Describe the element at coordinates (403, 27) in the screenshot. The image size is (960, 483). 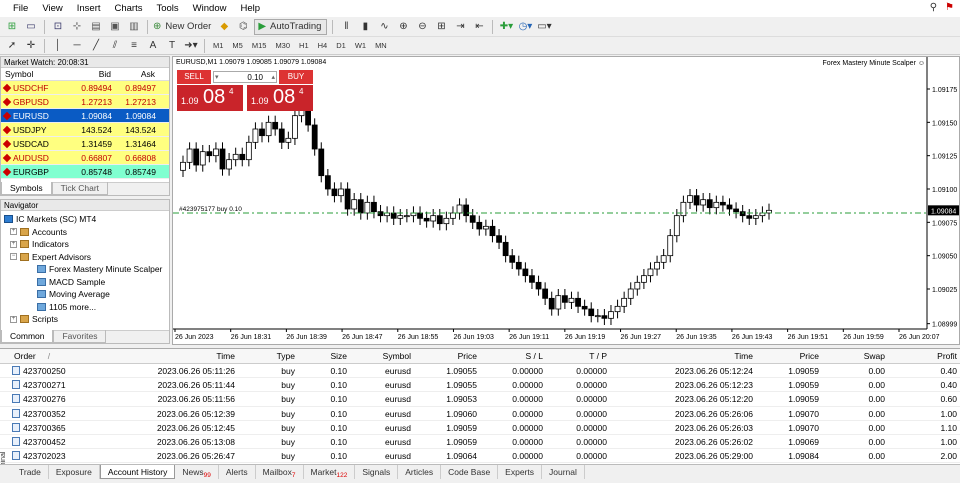
I see `zoom-in-icon: ⊕` at that location.